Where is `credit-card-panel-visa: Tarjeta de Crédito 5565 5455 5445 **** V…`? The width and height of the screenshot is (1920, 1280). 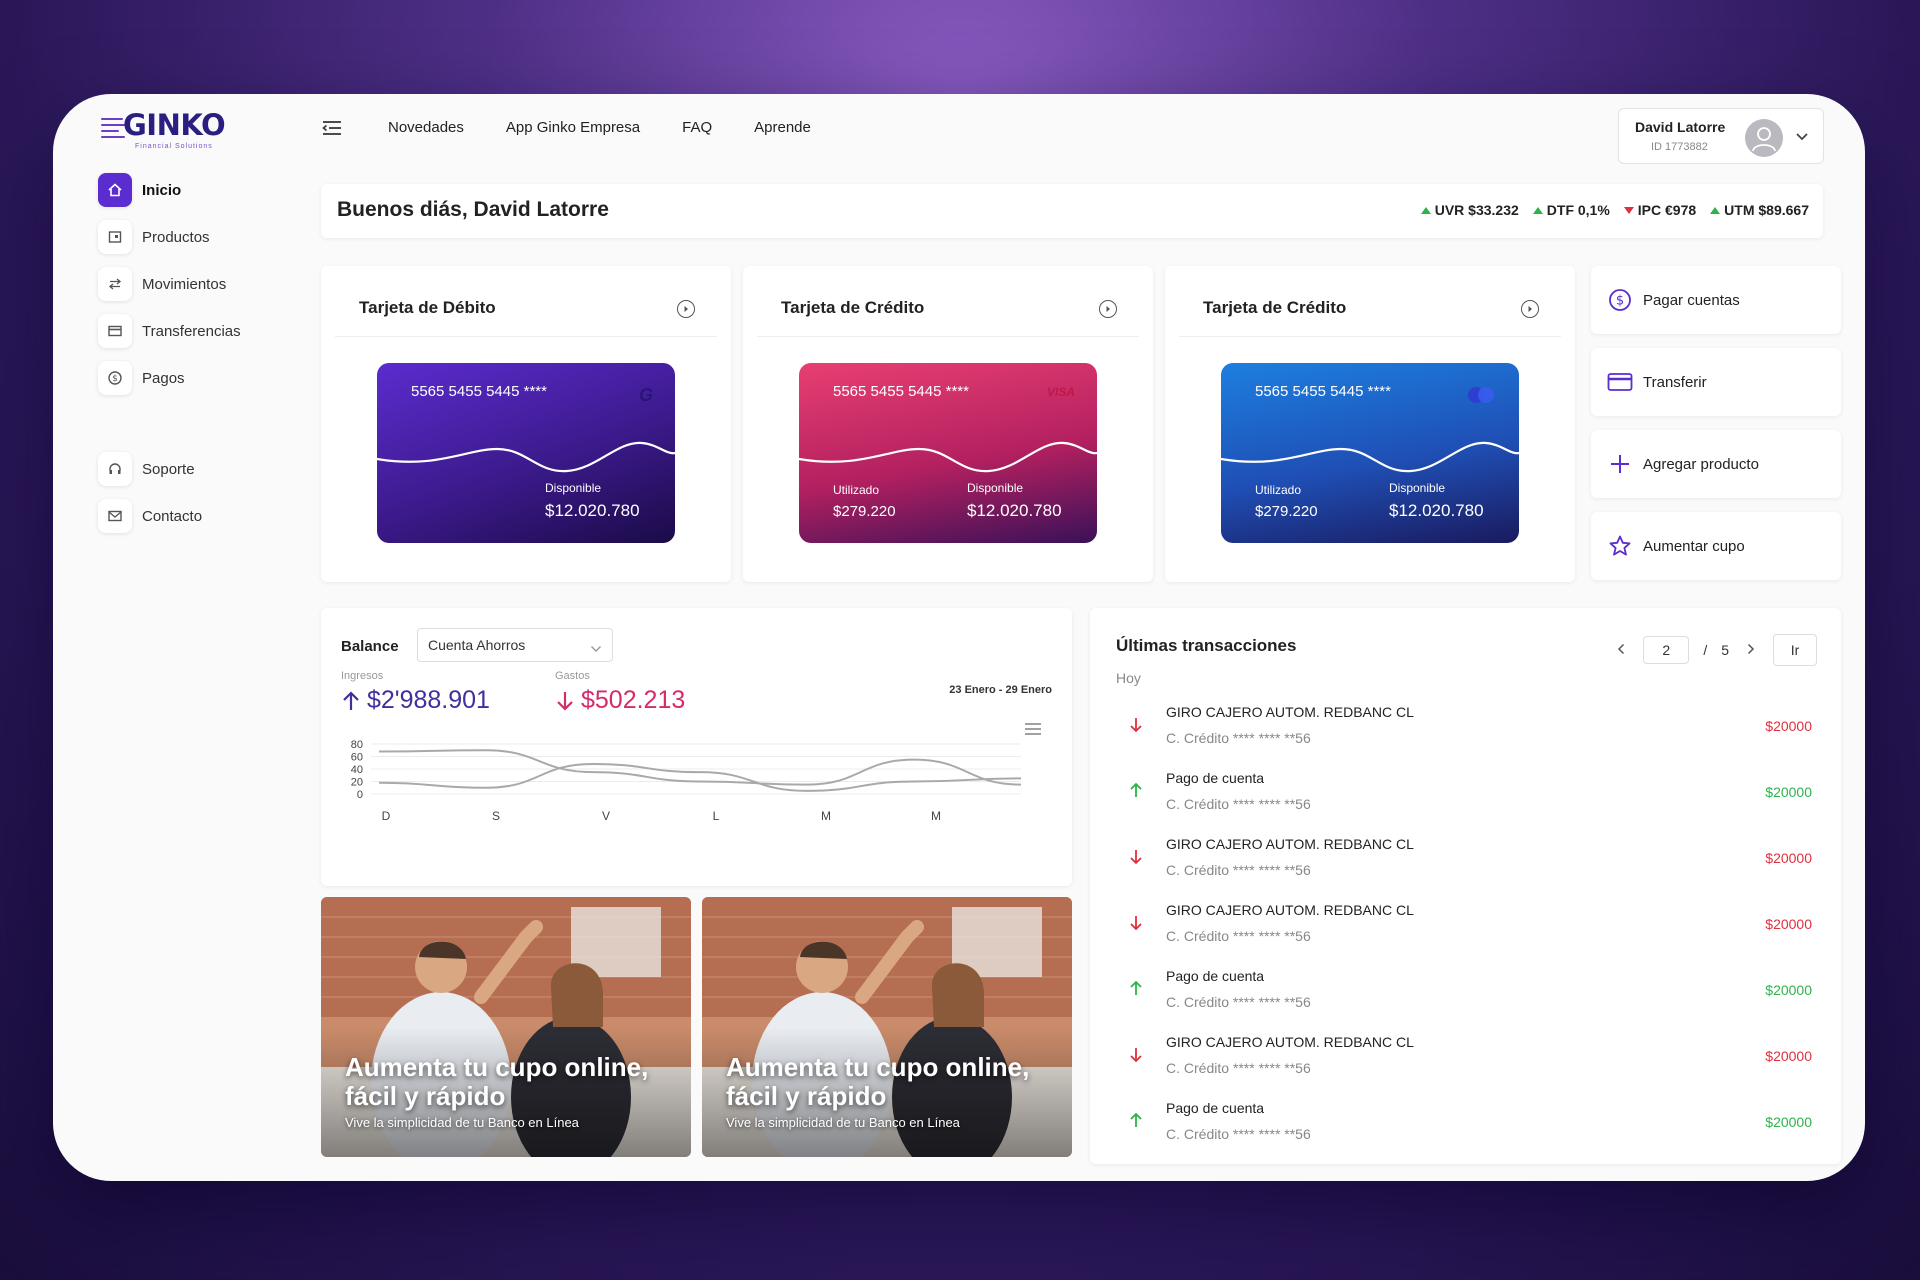
credit-card-panel-visa: Tarjeta de Crédito 5565 5455 5445 **** V… is located at coordinates (948, 424).